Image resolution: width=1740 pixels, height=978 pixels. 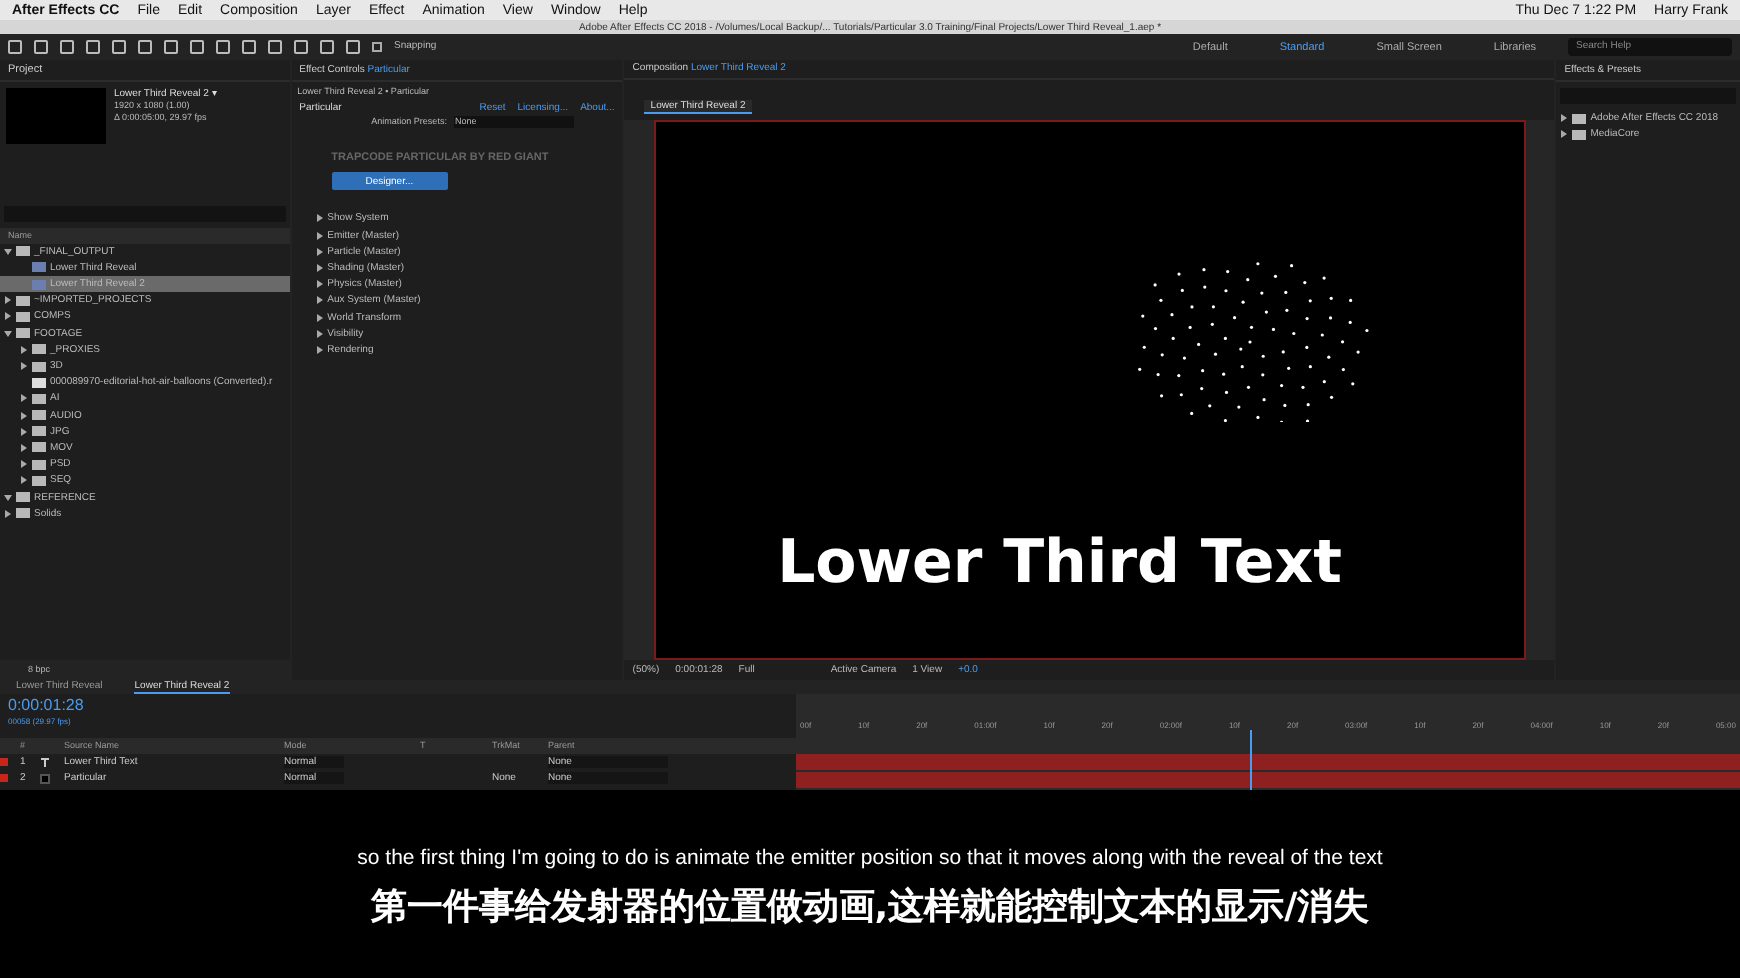 I want to click on snapping-checkbox, so click(x=377, y=47).